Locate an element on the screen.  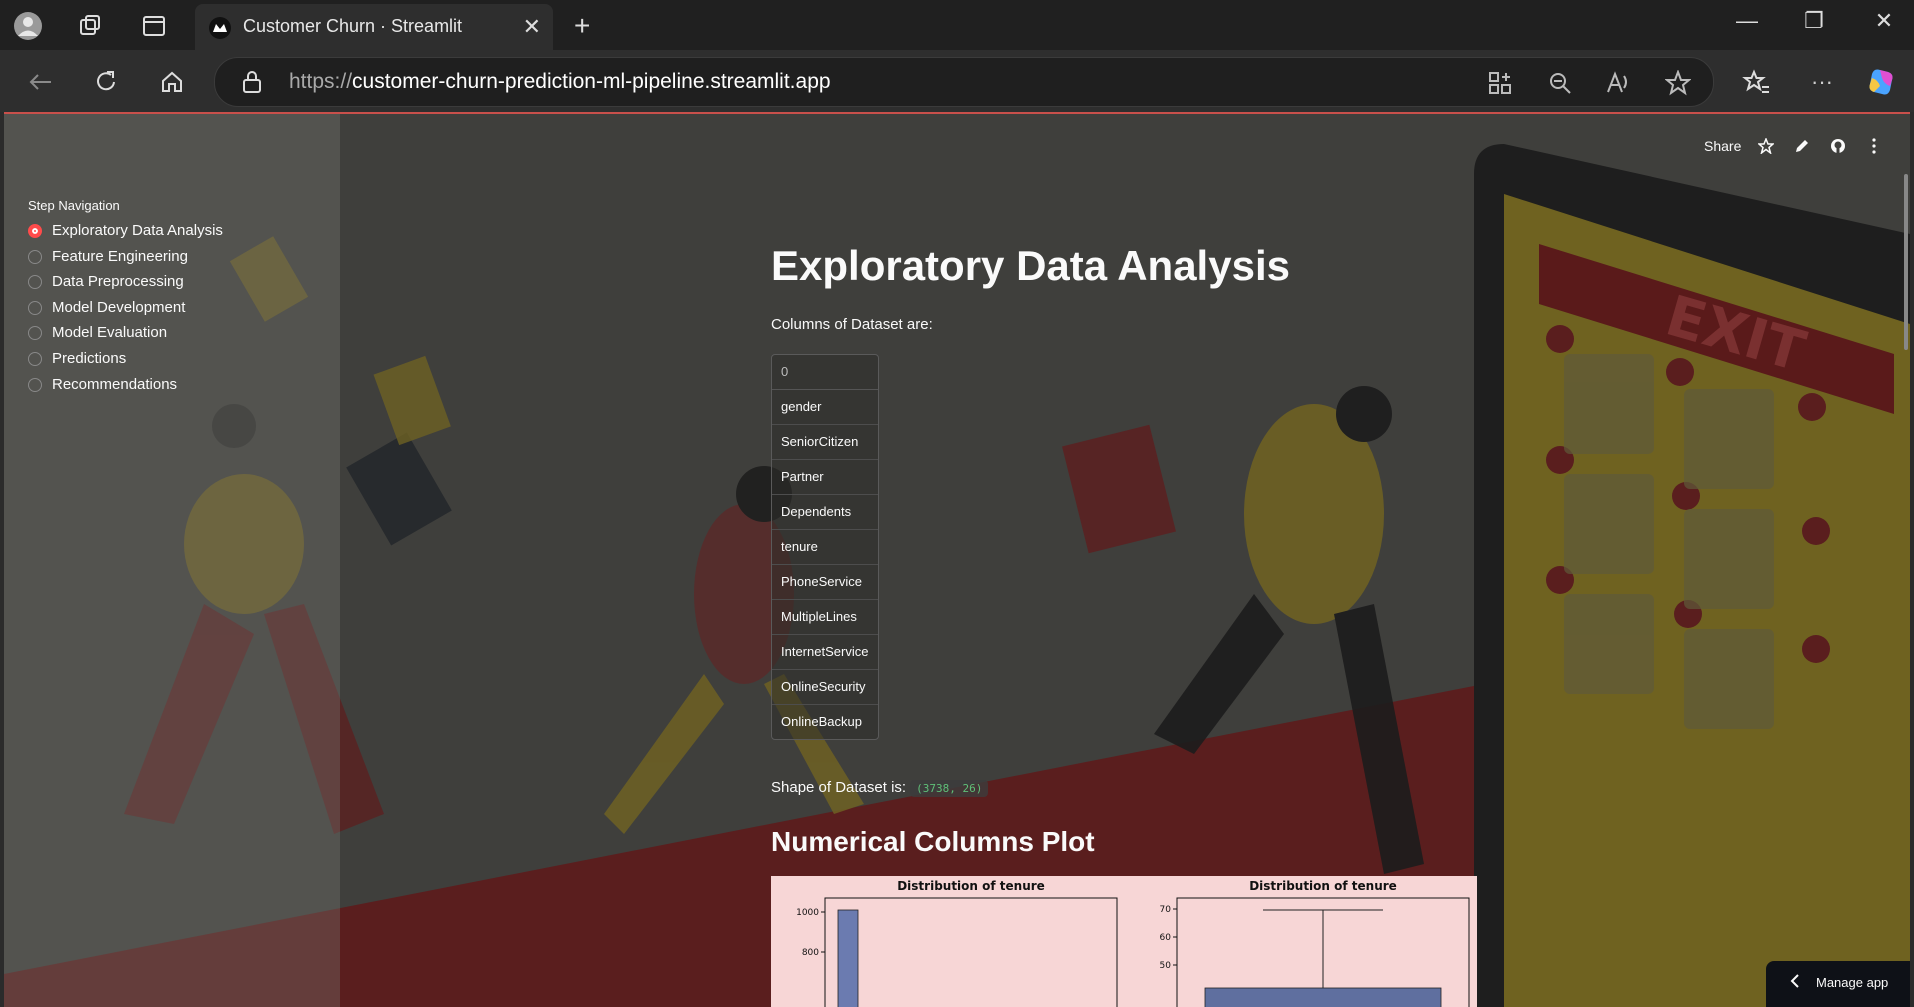
sidebar-item-data-preprocessing: Data Preprocessing is located at coordinates (106, 281).